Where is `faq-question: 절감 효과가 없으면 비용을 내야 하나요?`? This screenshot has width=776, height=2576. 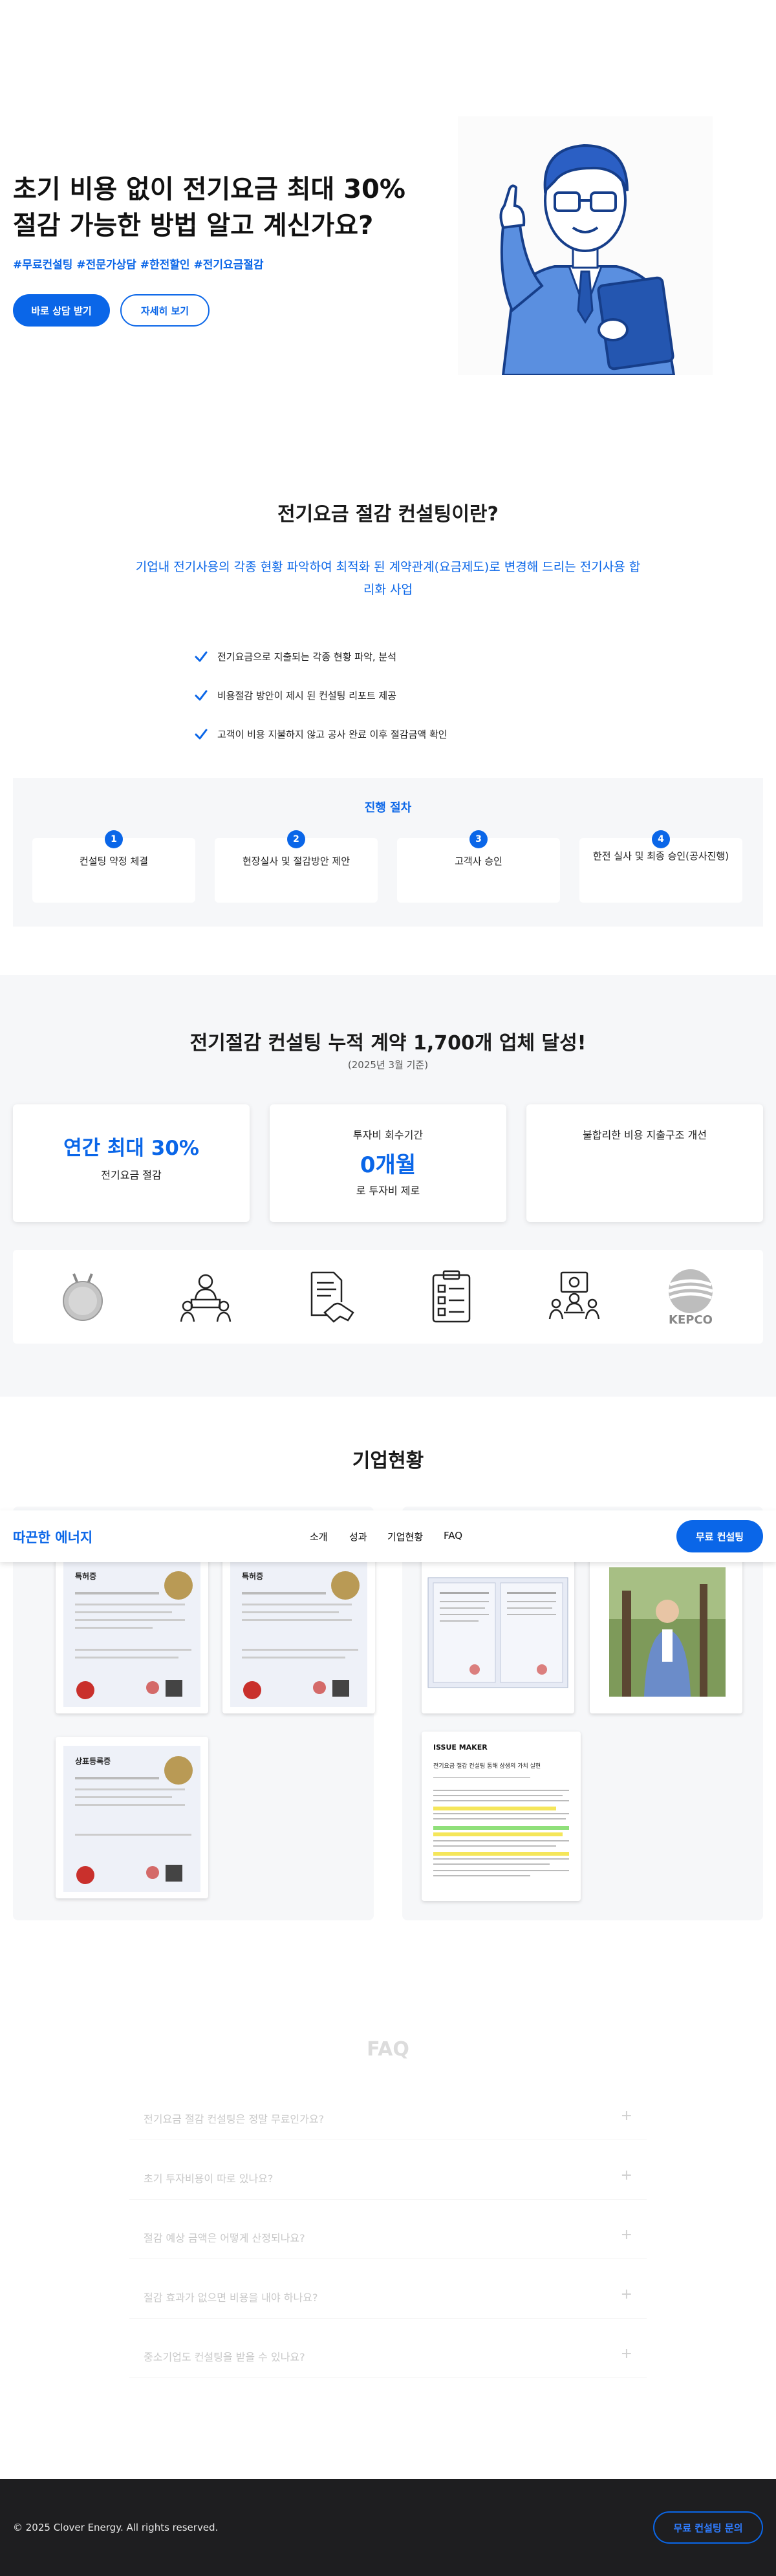 faq-question: 절감 효과가 없으면 비용을 내야 하나요? is located at coordinates (231, 2298).